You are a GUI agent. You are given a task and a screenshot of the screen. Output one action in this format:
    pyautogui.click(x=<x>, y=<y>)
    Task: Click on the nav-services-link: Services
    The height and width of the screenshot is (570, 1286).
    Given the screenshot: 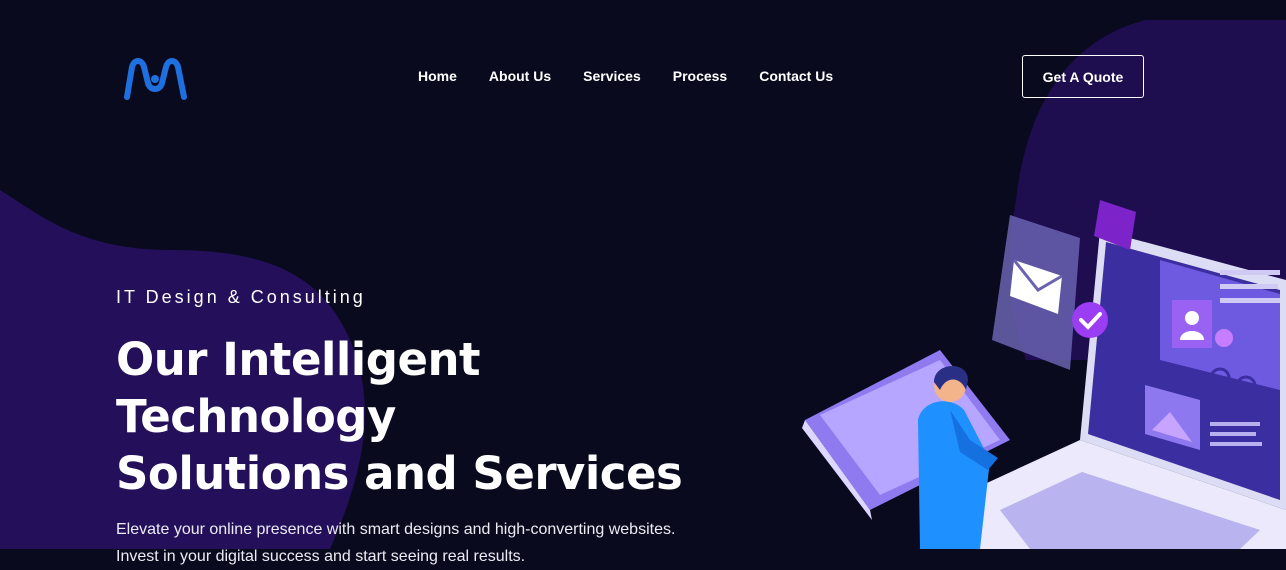 What is the action you would take?
    pyautogui.click(x=612, y=76)
    